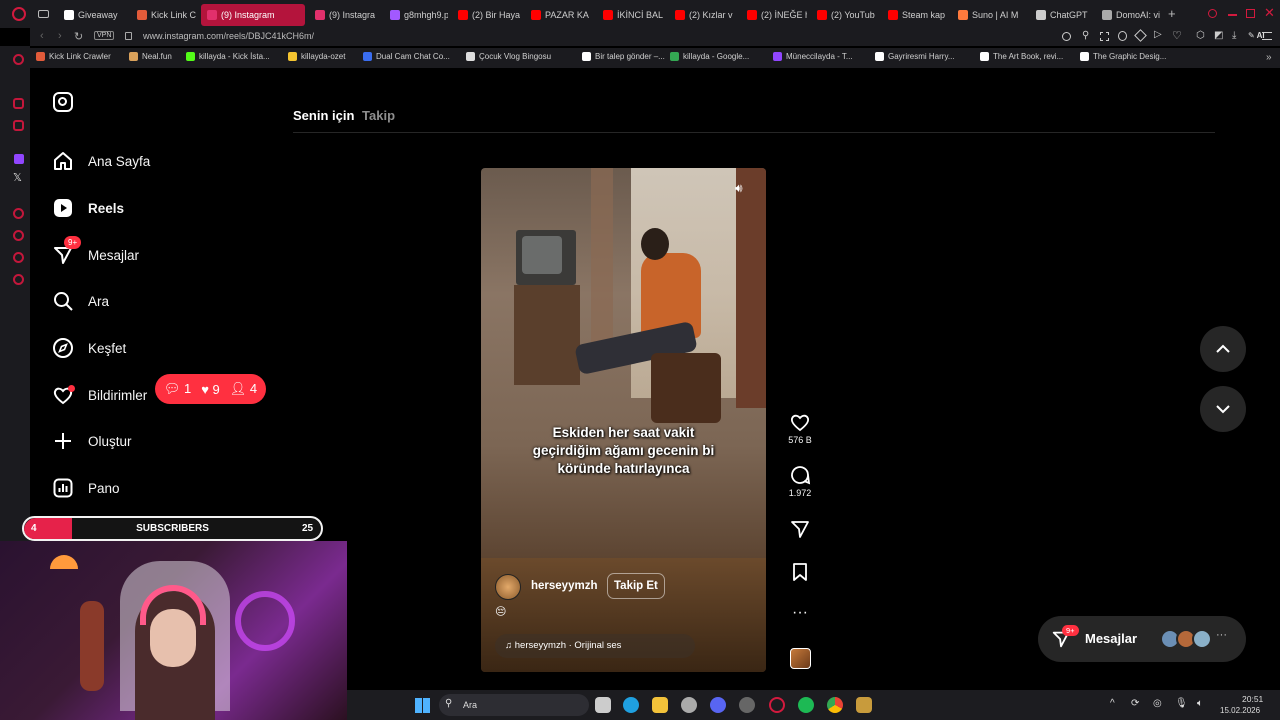 This screenshot has height=720, width=1280. What do you see at coordinates (1085, 35) in the screenshot?
I see `pin-icon: ⚲` at bounding box center [1085, 35].